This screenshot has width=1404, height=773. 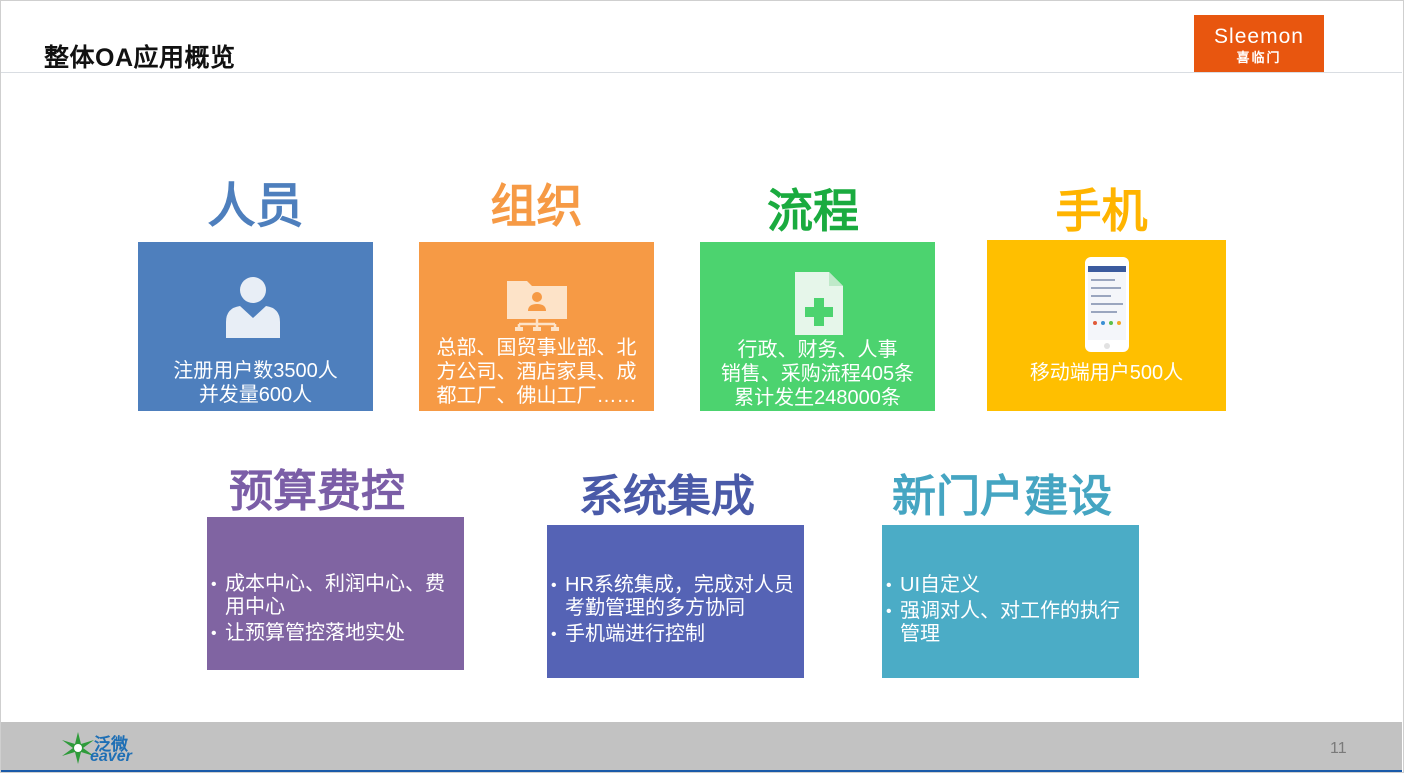 What do you see at coordinates (701, 746) in the screenshot?
I see `footer-bar` at bounding box center [701, 746].